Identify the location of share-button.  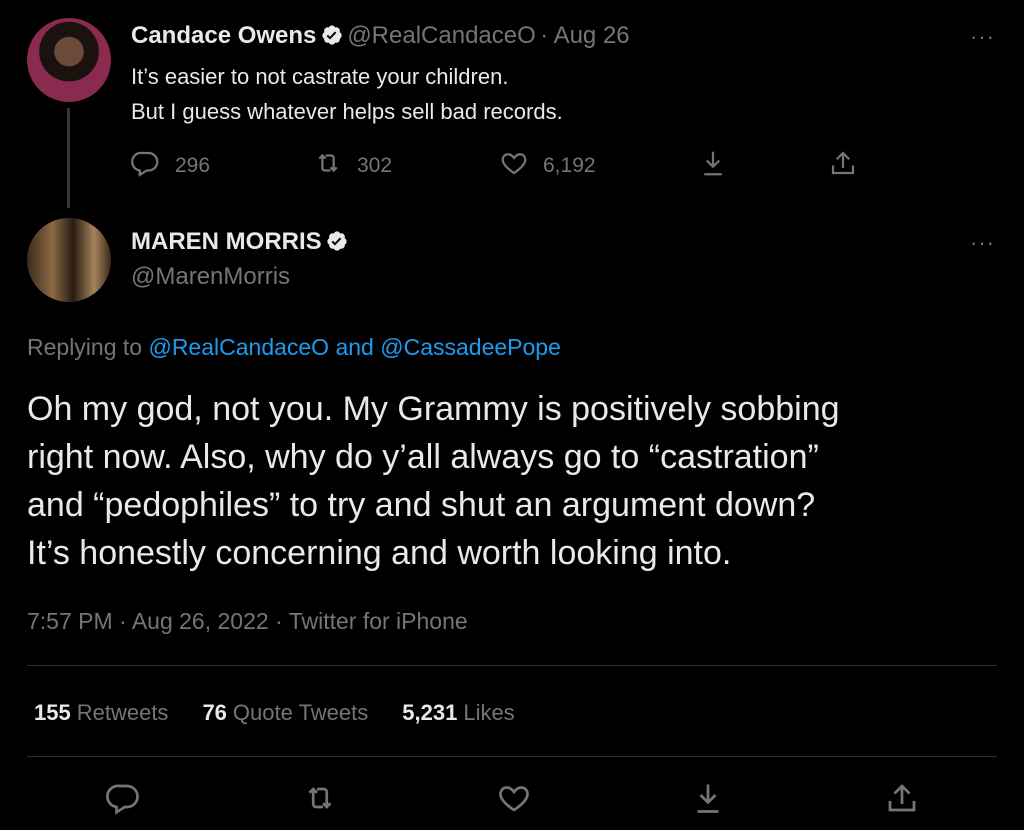
(843, 166).